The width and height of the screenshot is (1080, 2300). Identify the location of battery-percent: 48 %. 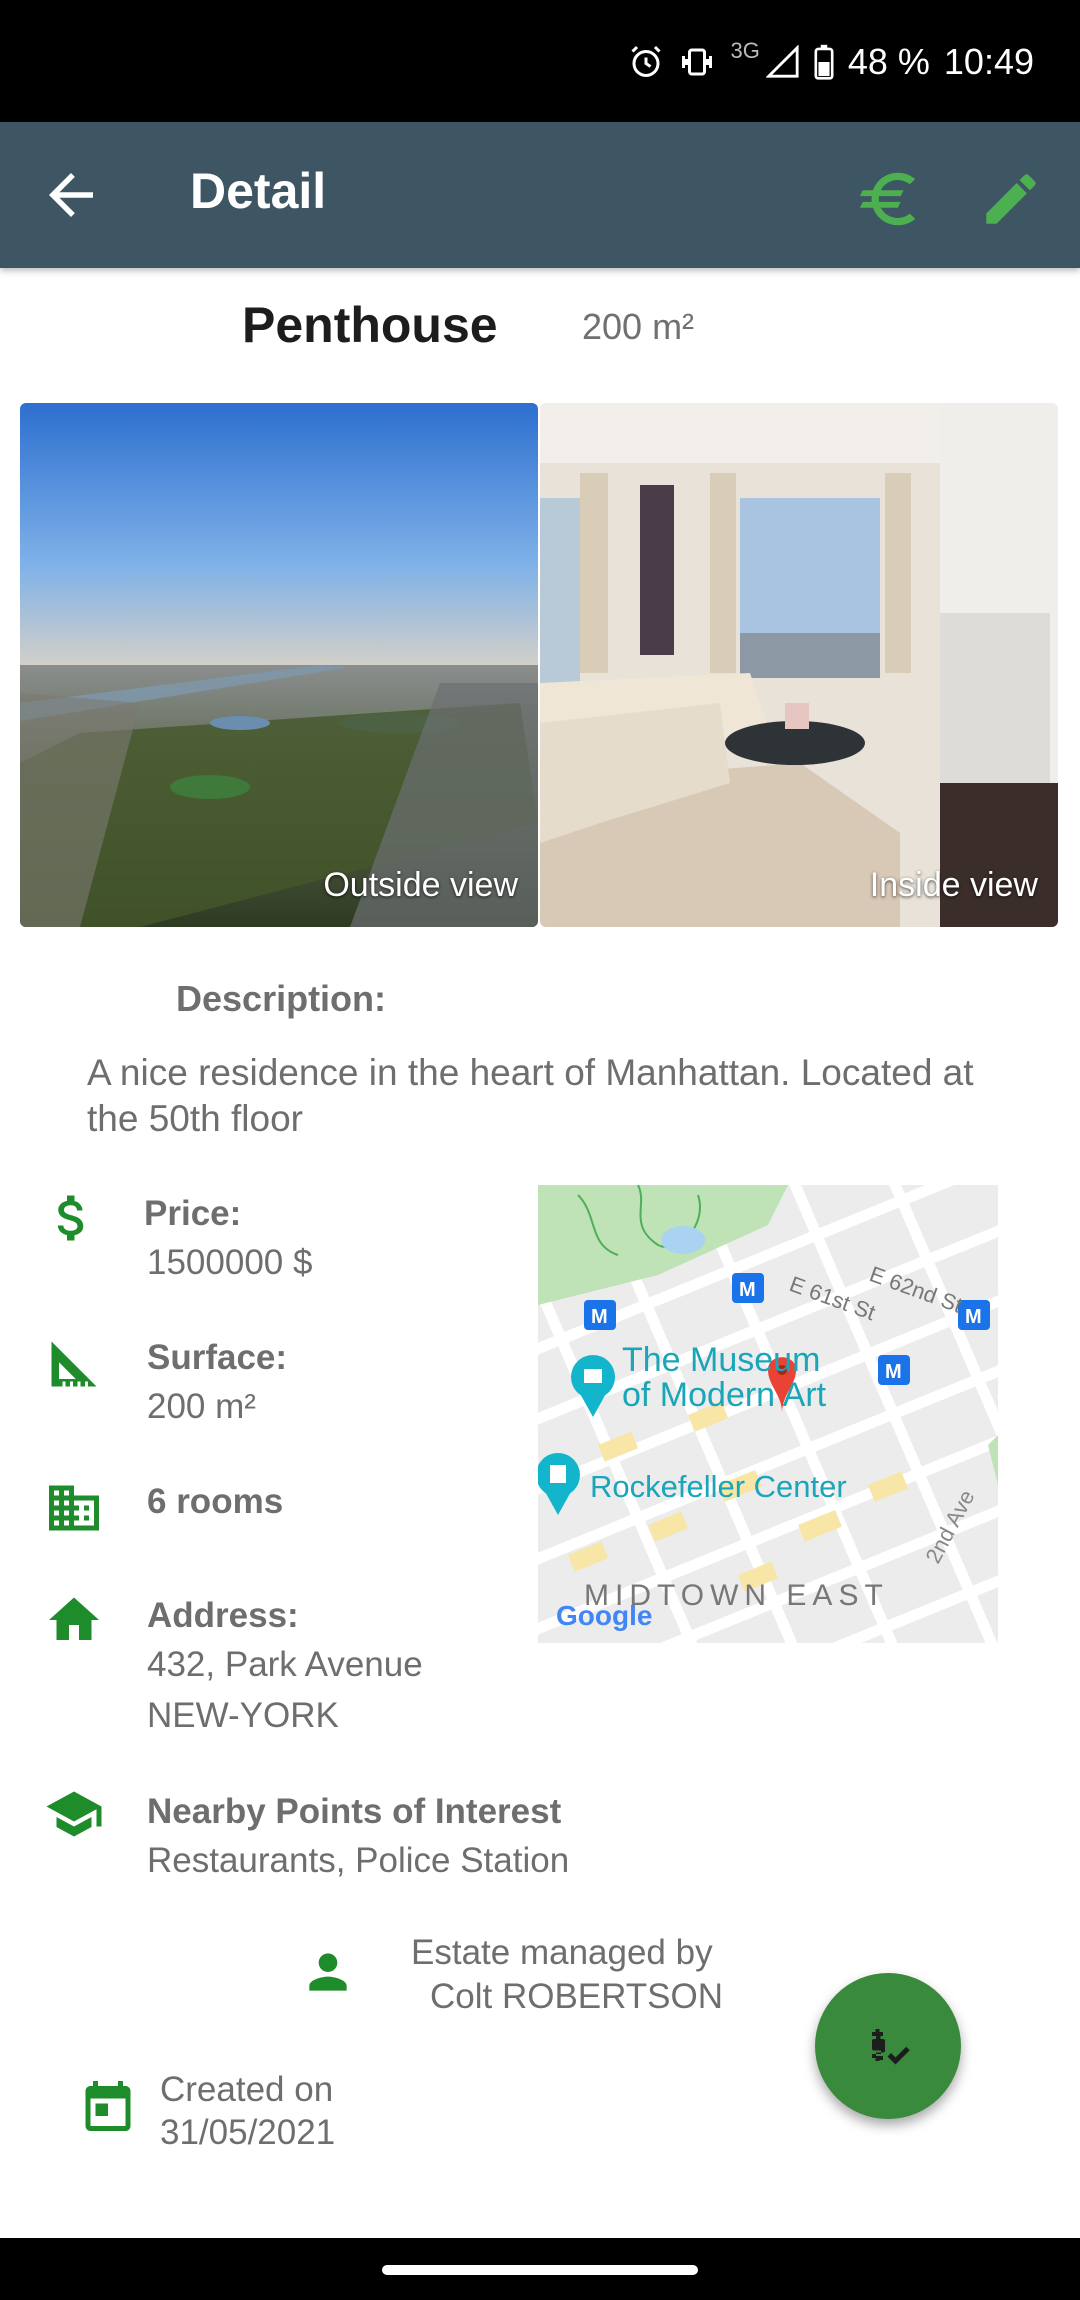
(888, 61).